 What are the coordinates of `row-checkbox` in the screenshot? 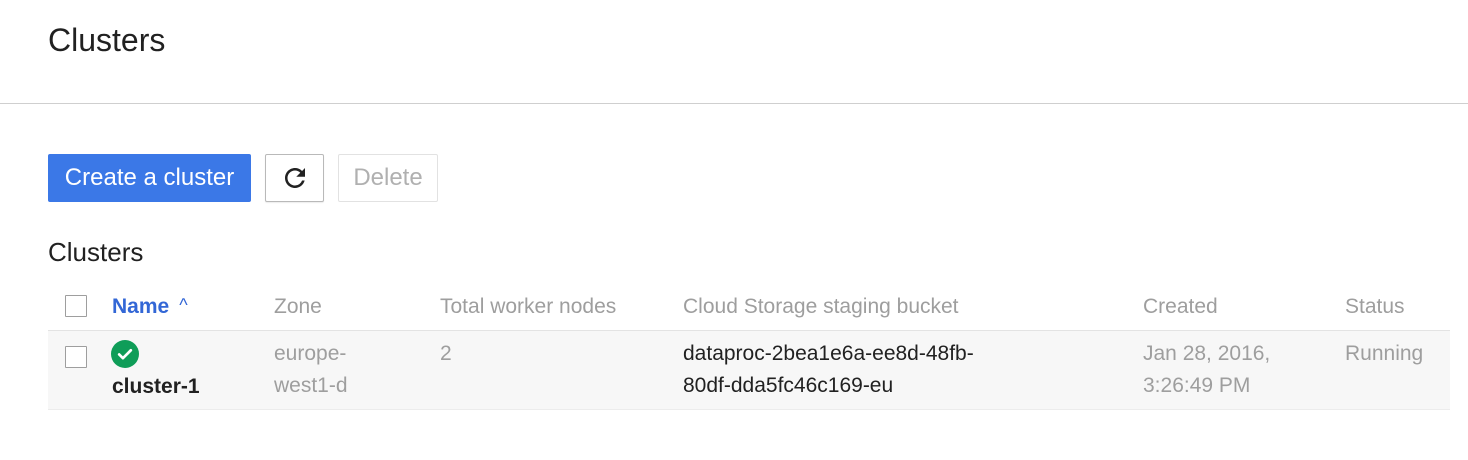 It's located at (76, 357).